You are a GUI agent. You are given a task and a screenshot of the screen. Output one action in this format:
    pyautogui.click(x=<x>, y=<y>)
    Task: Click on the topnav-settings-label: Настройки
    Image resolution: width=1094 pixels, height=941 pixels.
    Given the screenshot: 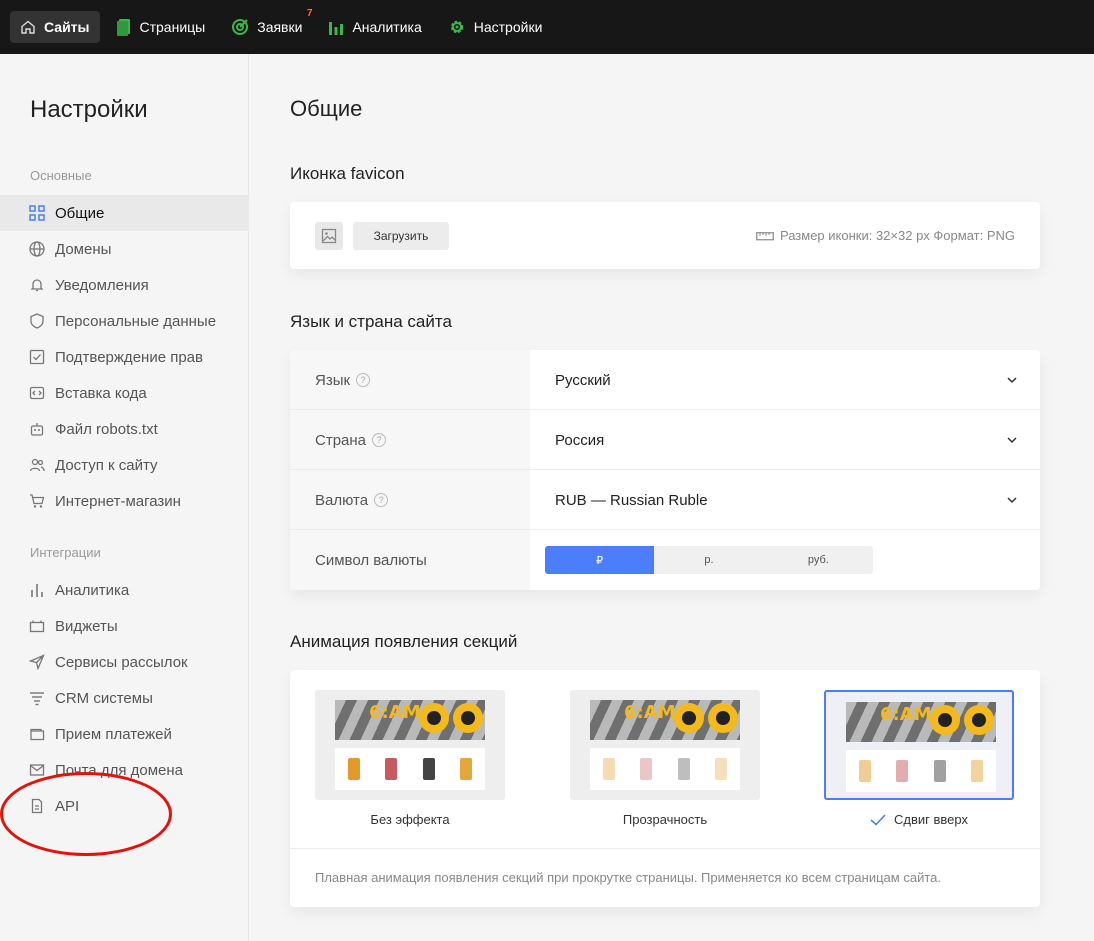 What is the action you would take?
    pyautogui.click(x=508, y=27)
    